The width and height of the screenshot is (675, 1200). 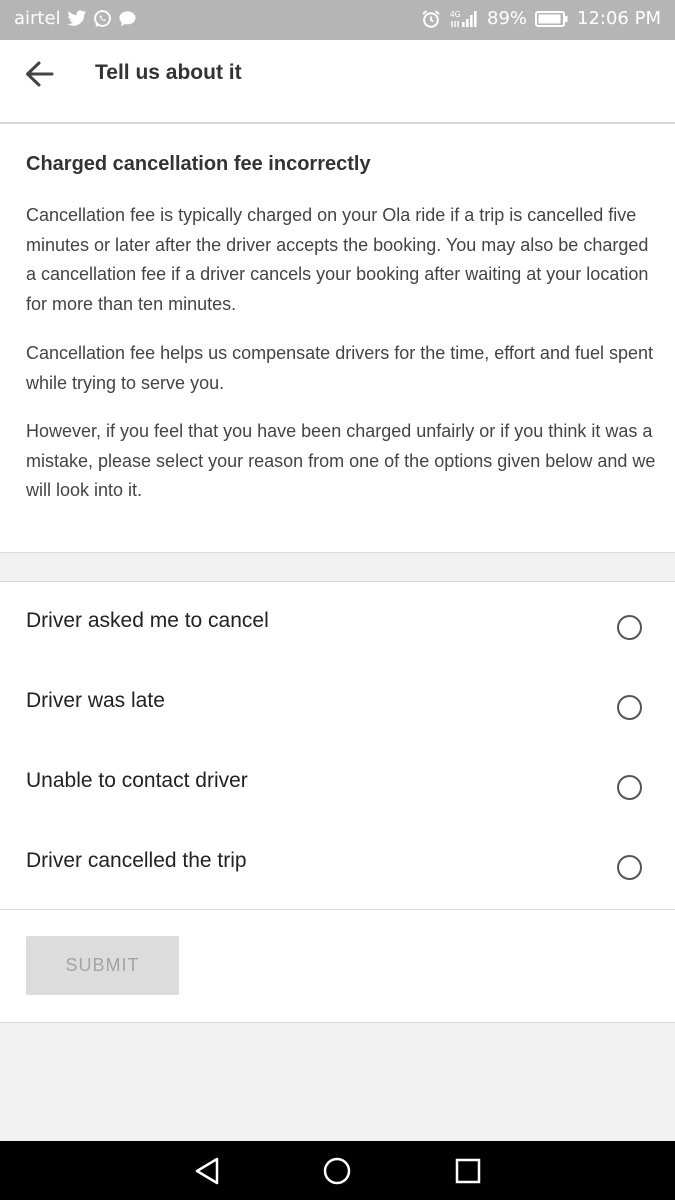 I want to click on alarm-icon, so click(x=431, y=19).